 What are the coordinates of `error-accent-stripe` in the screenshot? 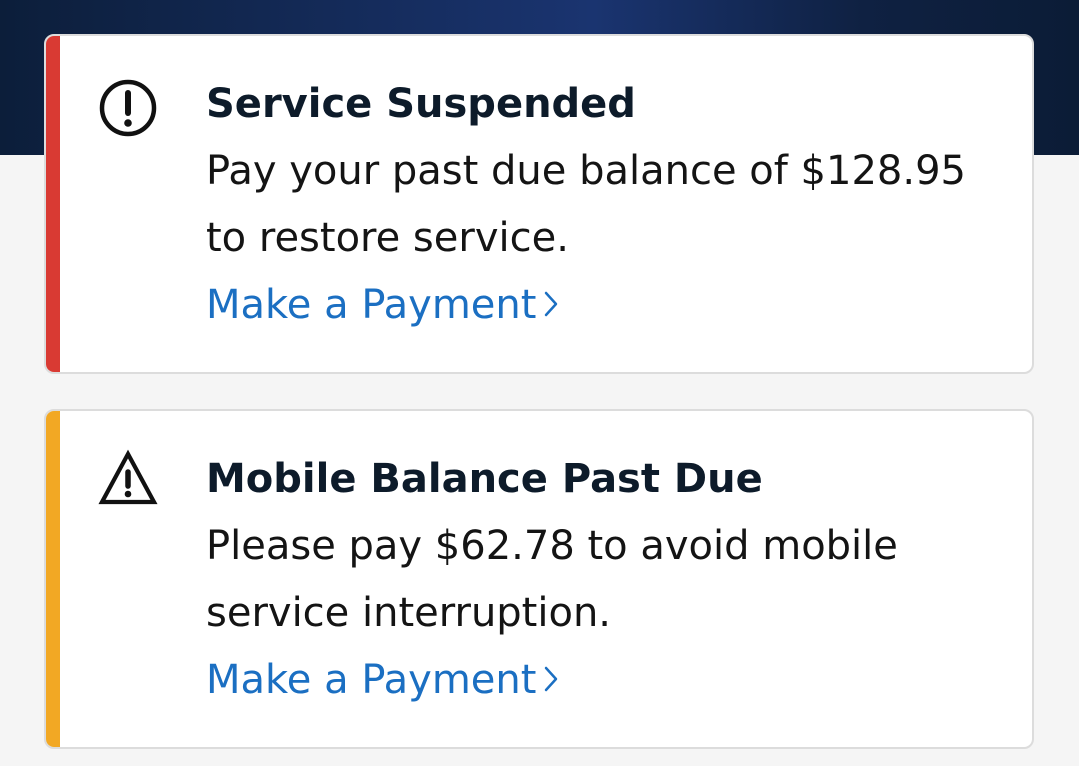 It's located at (53, 204).